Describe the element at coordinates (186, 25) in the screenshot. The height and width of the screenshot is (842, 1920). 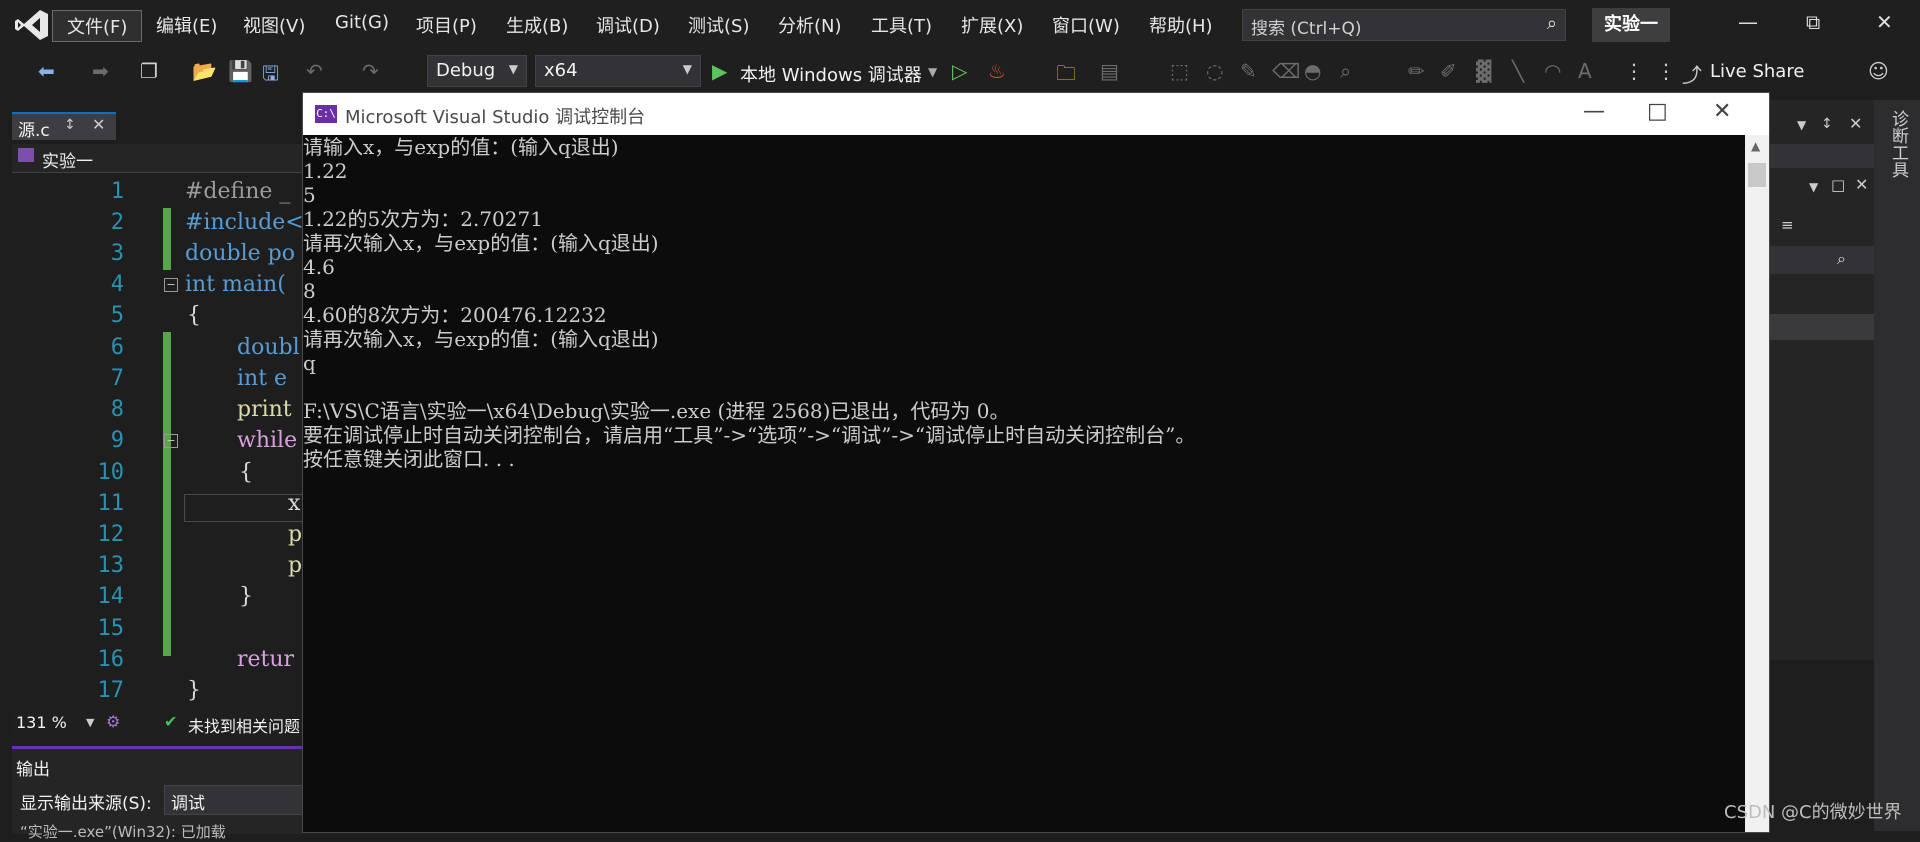
I see `menu-edit: 编辑(E)` at that location.